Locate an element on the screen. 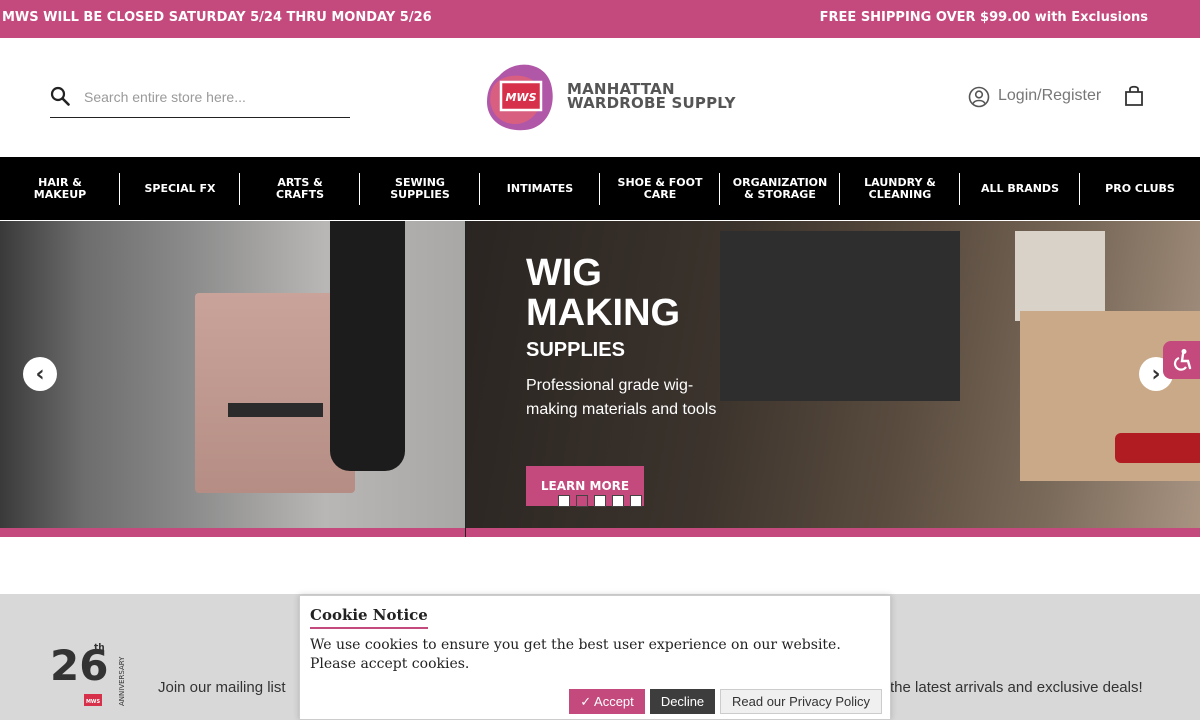  newsletter-text-left: Join our mailing list is located at coordinates (222, 687).